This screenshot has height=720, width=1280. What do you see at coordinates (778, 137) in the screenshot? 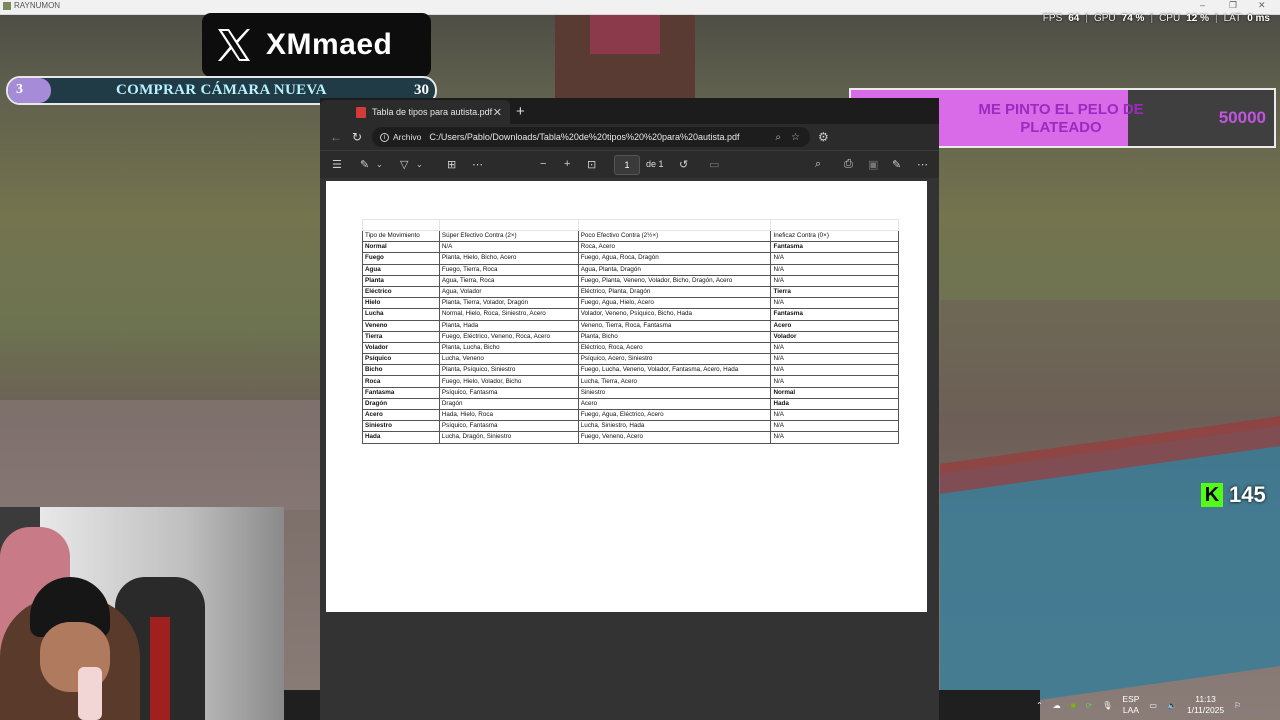
I see `zoom-icon: ⌕` at bounding box center [778, 137].